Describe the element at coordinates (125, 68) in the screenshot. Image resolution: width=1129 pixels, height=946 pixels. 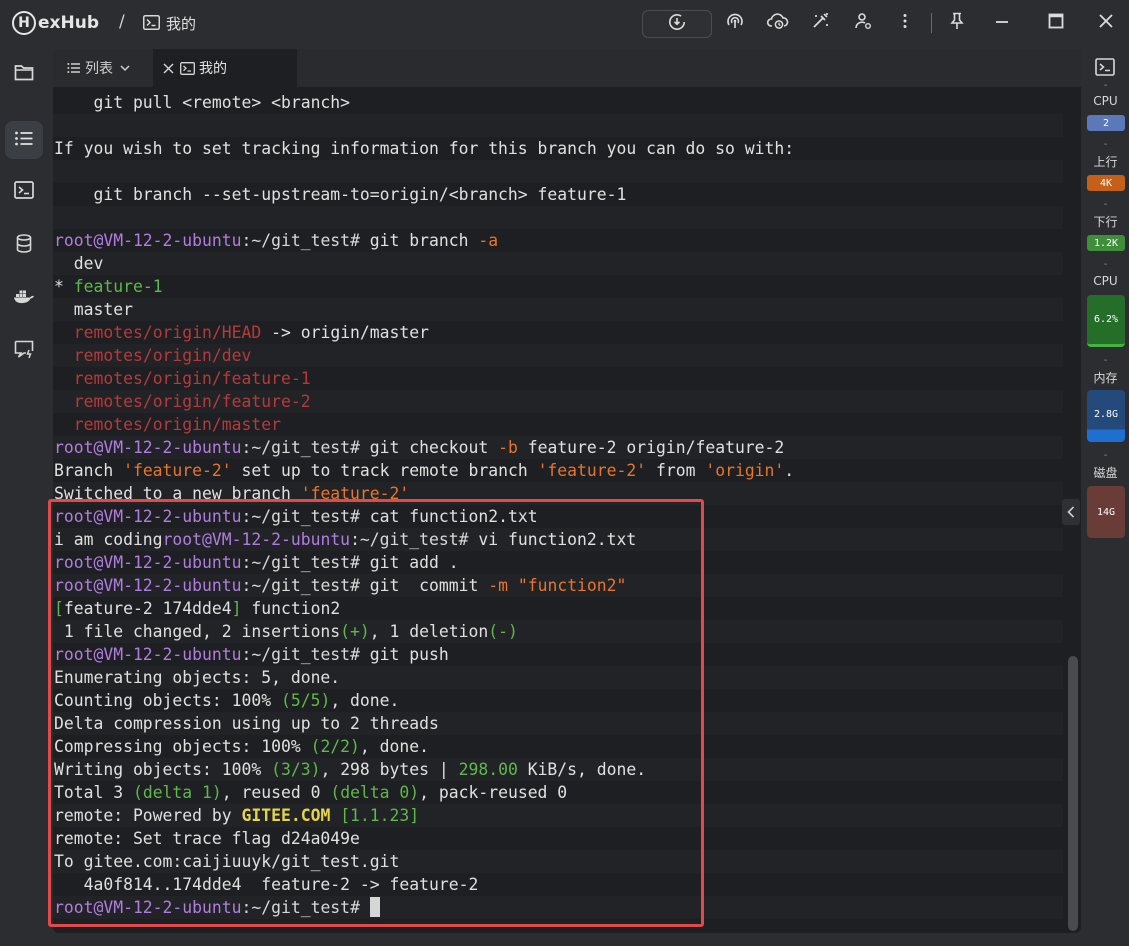
I see `chevron-down-icon` at that location.